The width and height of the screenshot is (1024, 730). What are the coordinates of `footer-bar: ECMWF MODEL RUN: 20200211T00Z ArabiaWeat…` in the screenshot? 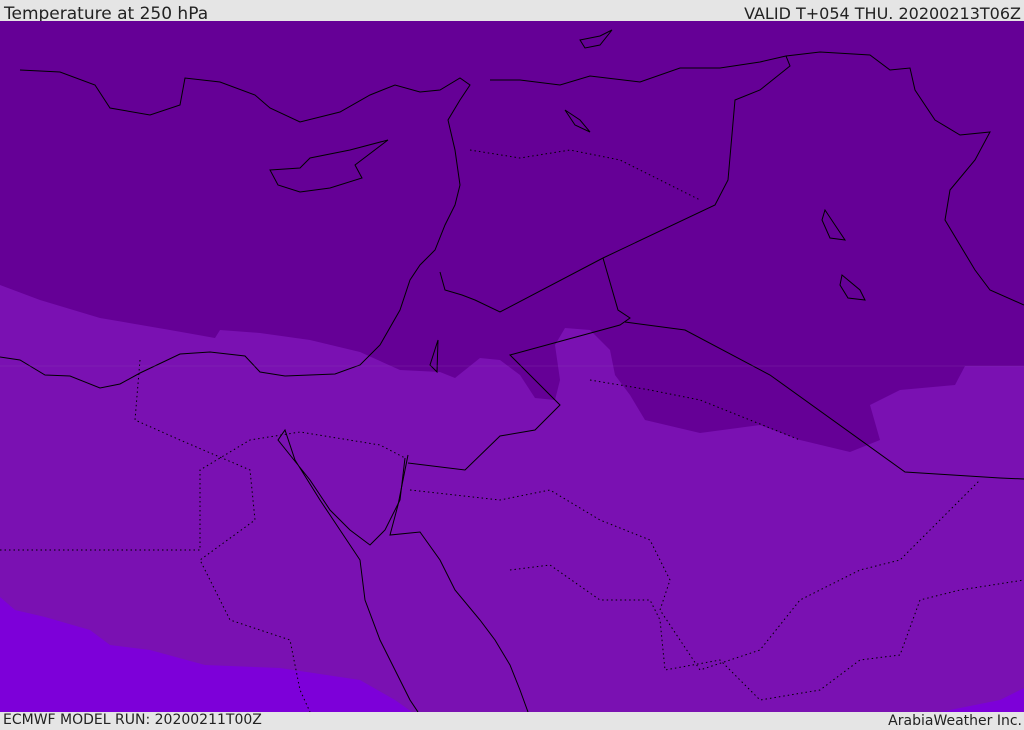 It's located at (512, 720).